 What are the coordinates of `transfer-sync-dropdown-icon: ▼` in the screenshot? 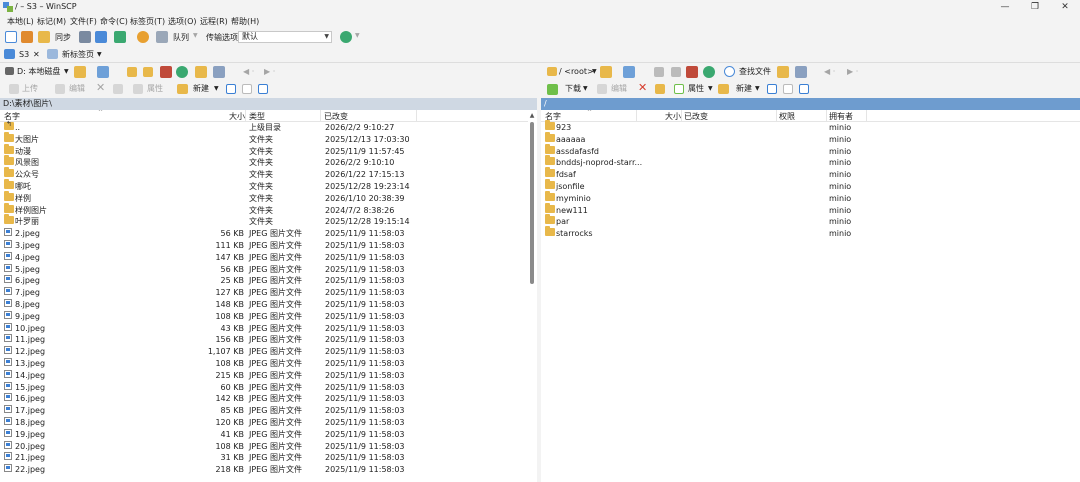 It's located at (357, 35).